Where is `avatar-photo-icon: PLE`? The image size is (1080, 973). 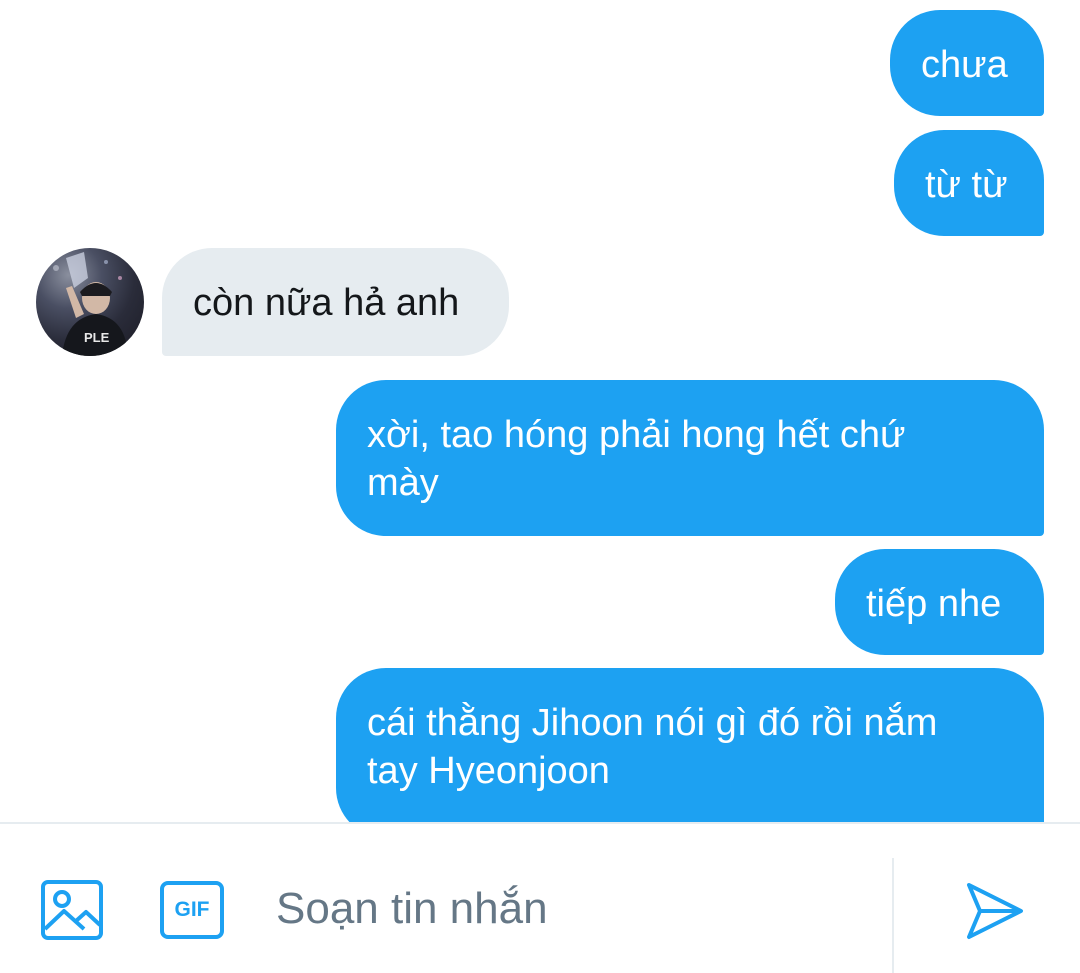
avatar-photo-icon: PLE is located at coordinates (90, 304).